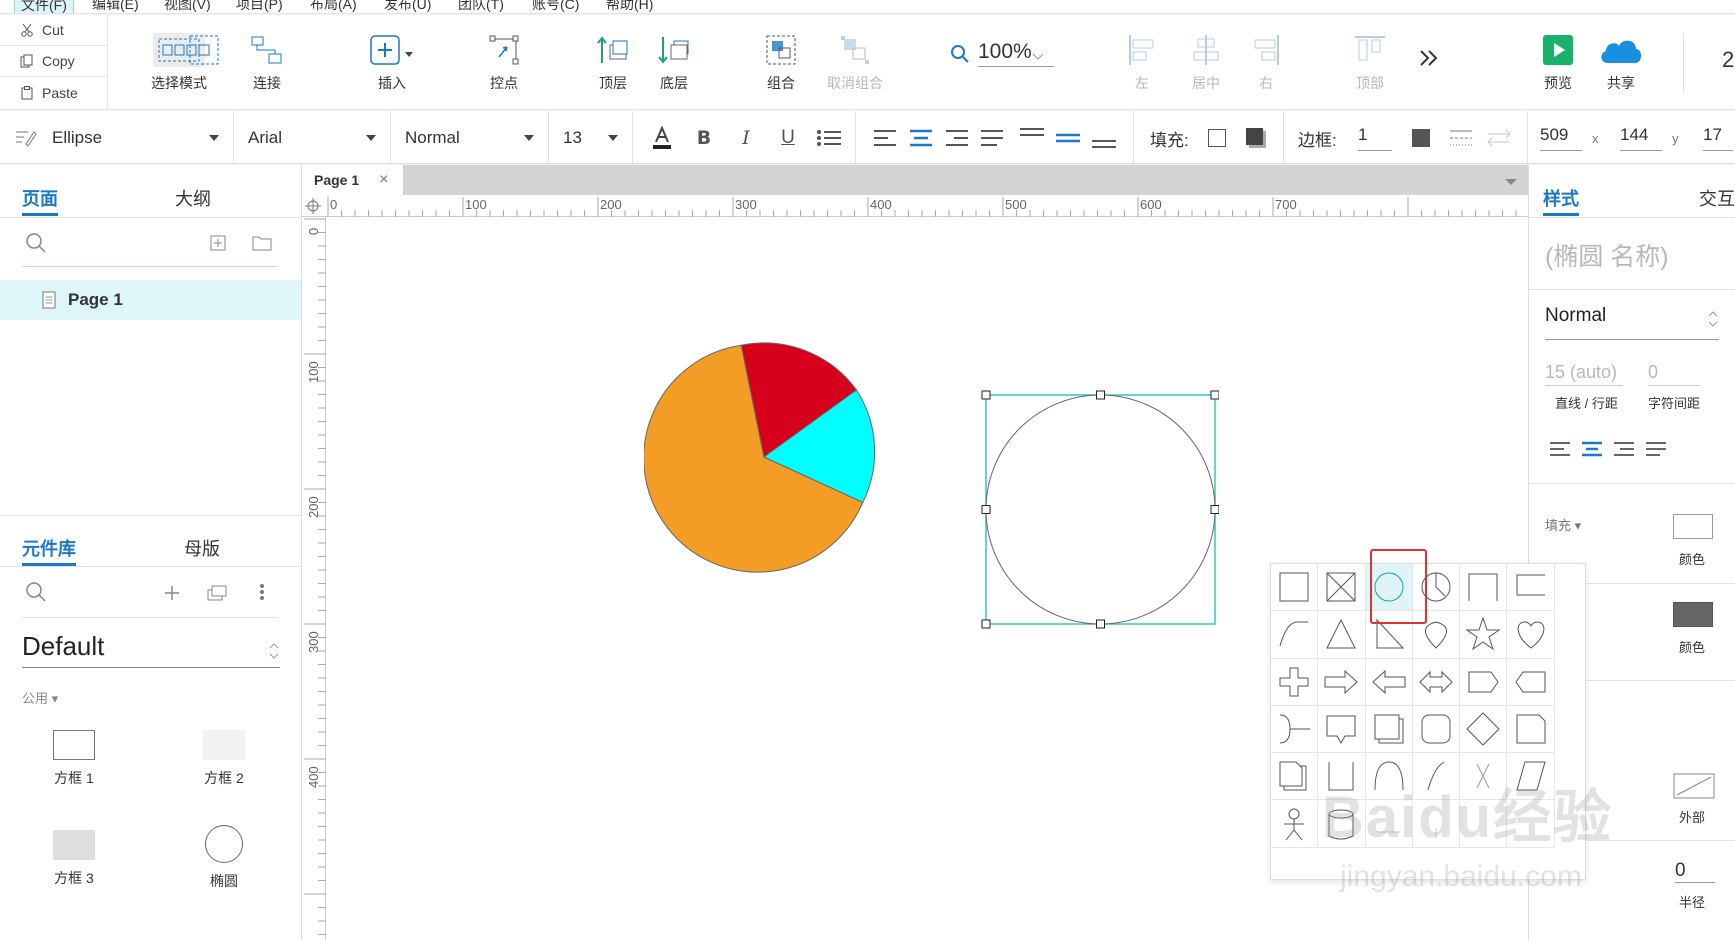 The width and height of the screenshot is (1735, 940). I want to click on library-select: Default, so click(151, 649).